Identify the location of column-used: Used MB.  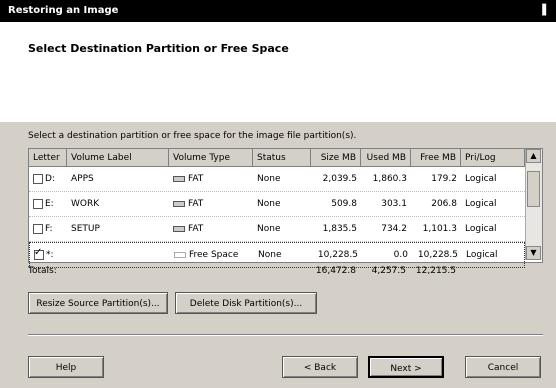
(386, 158).